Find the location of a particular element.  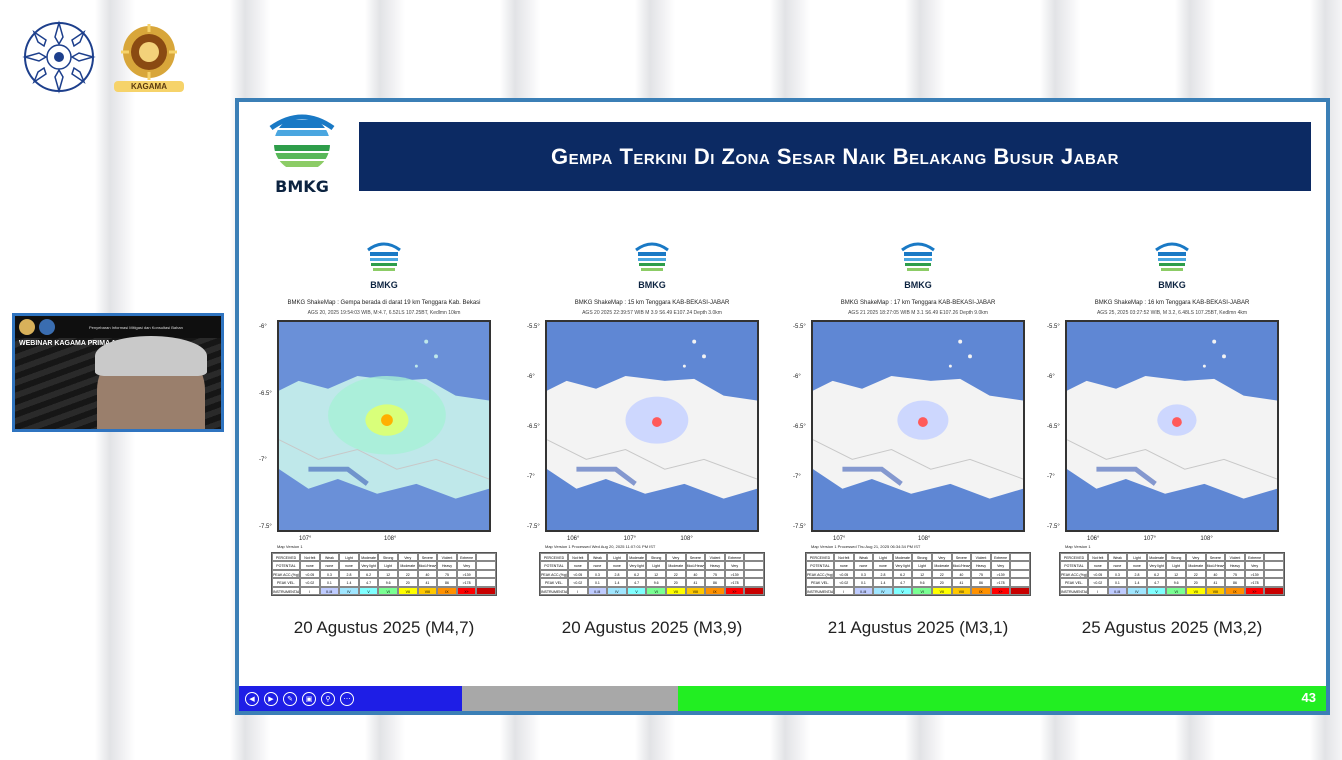

latitude-label: -6.5° is located at coordinates (799, 427).